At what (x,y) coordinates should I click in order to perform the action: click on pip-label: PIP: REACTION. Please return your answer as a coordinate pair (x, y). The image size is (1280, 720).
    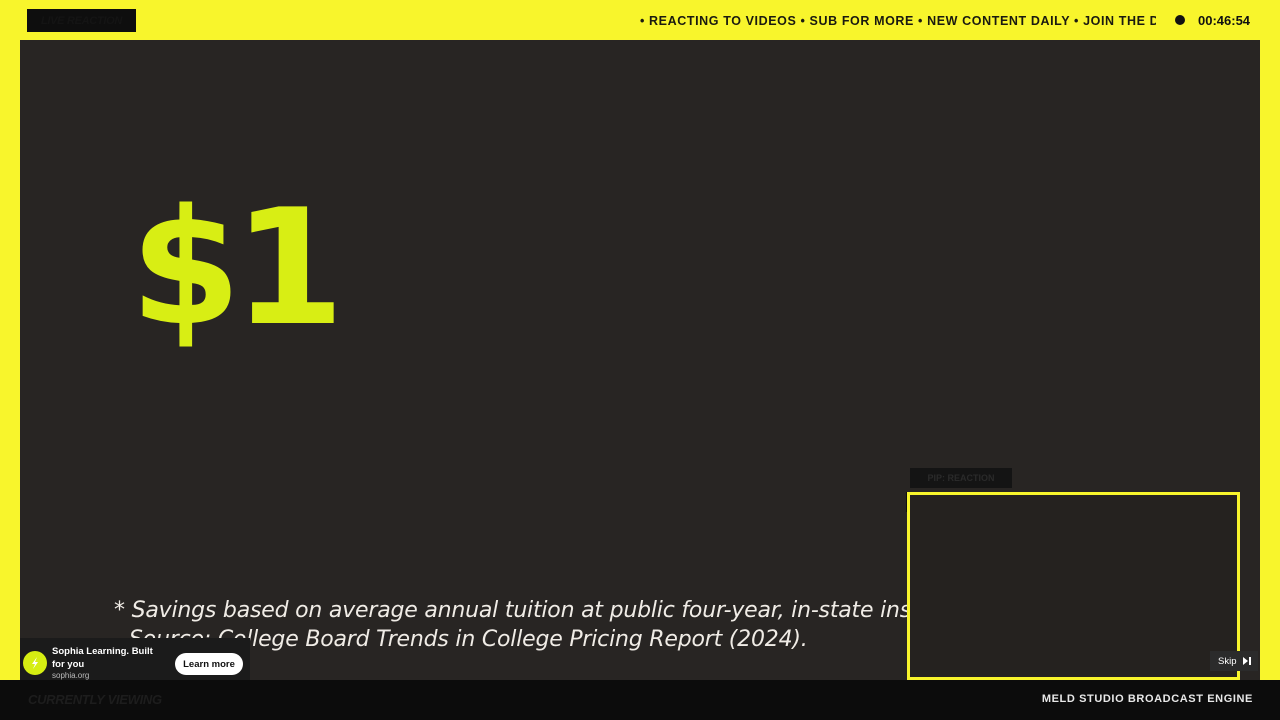
    Looking at the image, I should click on (961, 478).